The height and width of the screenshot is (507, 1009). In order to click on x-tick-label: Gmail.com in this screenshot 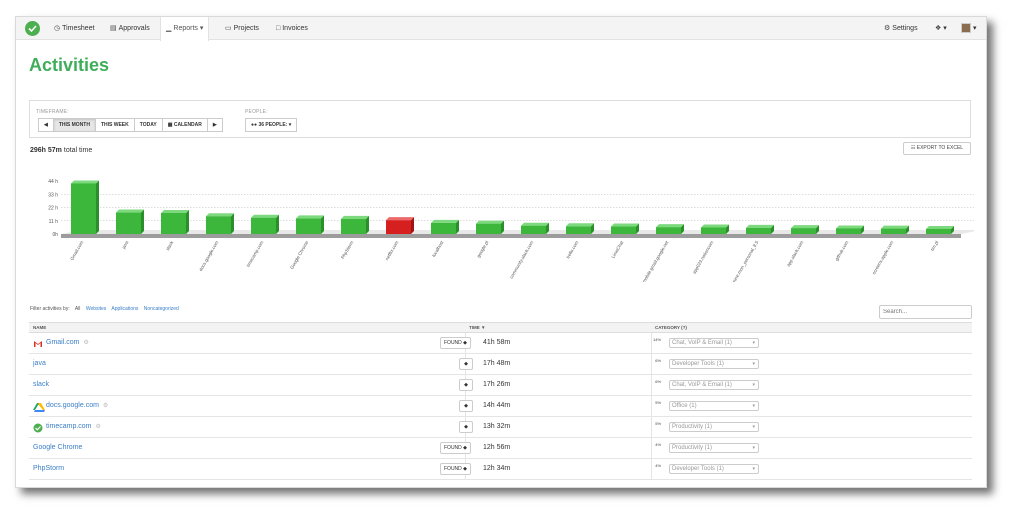, I will do `click(76, 250)`.